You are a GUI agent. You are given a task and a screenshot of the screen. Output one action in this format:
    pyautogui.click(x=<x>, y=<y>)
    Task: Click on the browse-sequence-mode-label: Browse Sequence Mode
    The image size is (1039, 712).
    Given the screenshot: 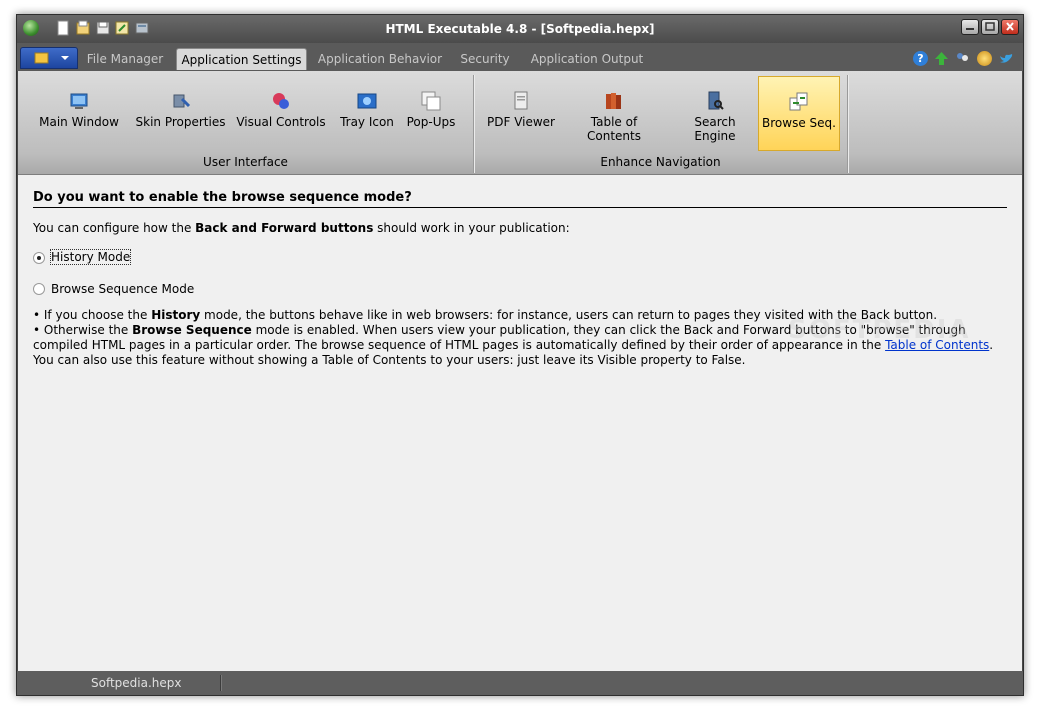 What is the action you would take?
    pyautogui.click(x=122, y=289)
    